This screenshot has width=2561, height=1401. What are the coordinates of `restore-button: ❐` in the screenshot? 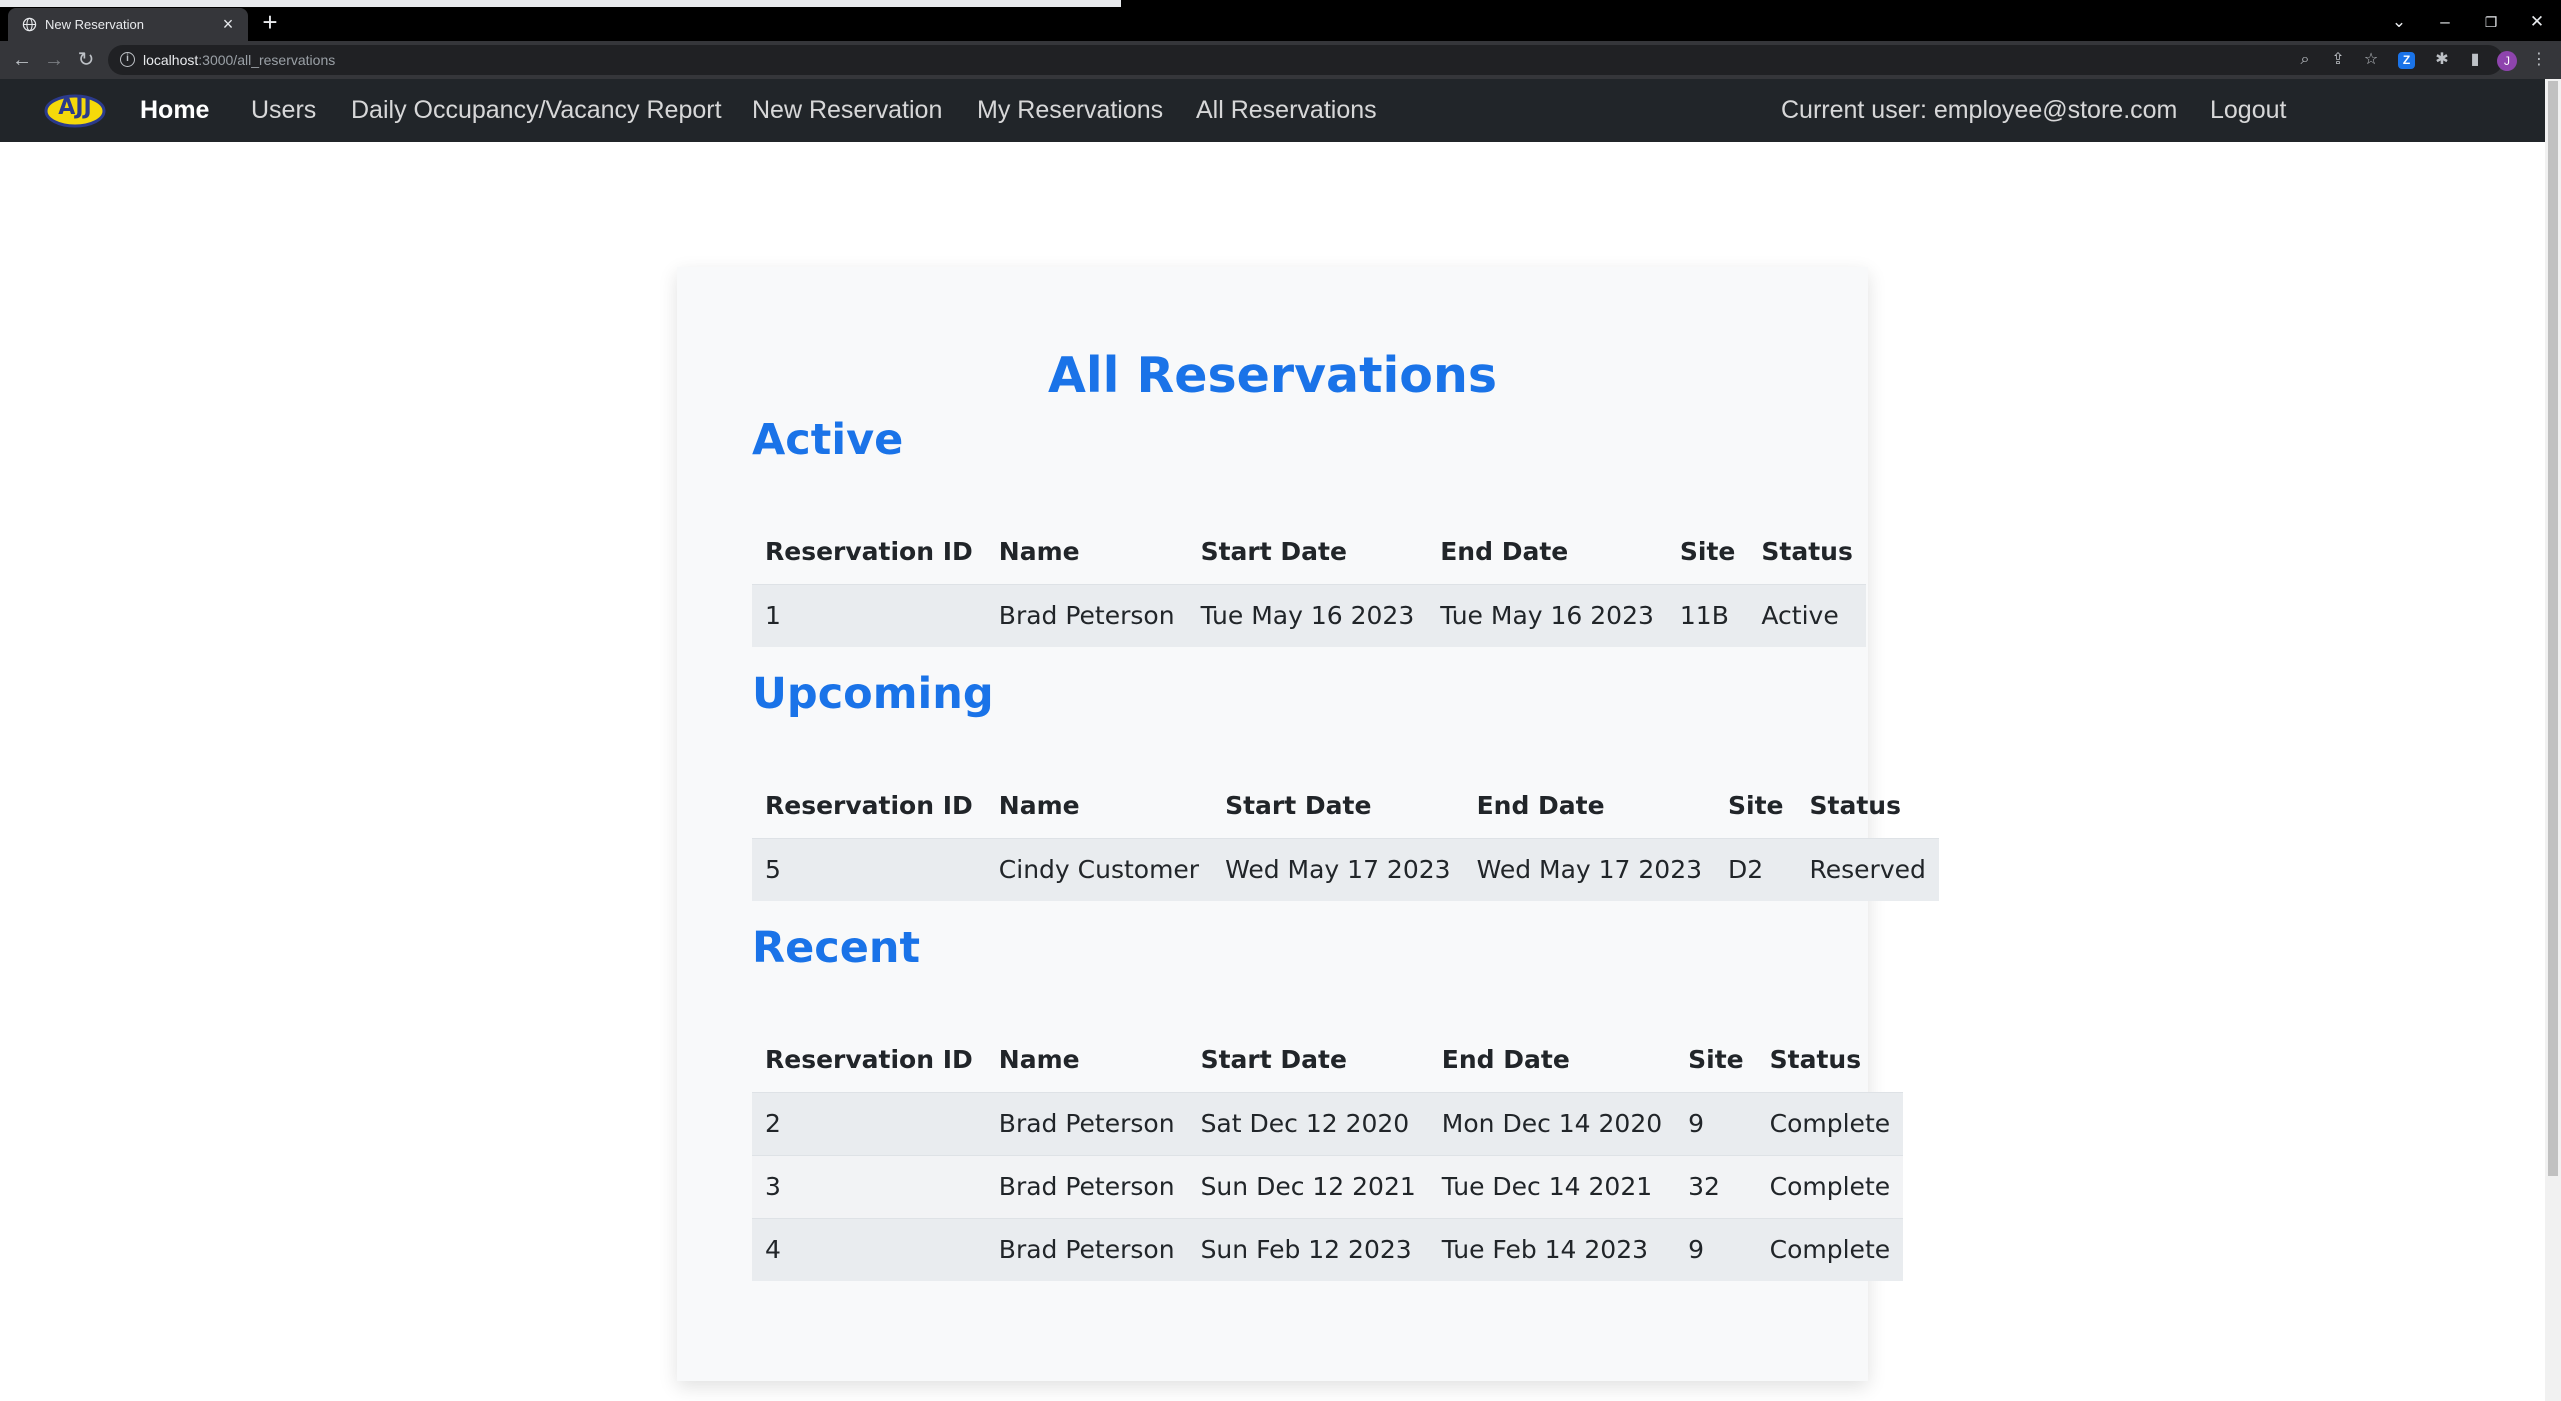 It's located at (2491, 22).